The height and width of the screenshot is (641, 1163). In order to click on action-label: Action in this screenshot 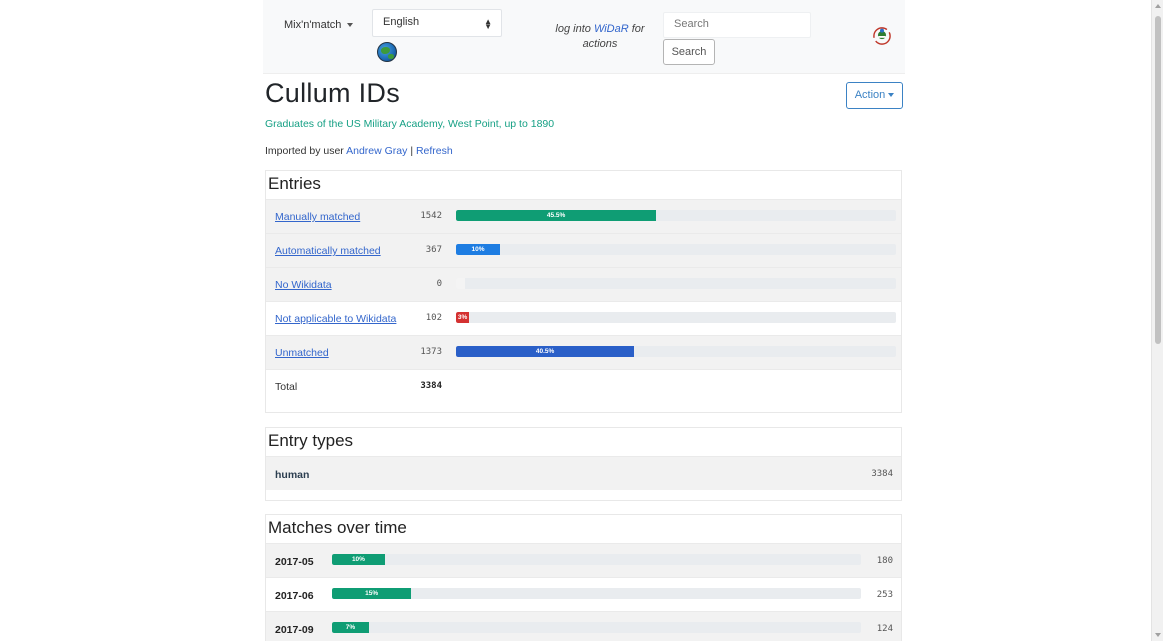, I will do `click(870, 95)`.